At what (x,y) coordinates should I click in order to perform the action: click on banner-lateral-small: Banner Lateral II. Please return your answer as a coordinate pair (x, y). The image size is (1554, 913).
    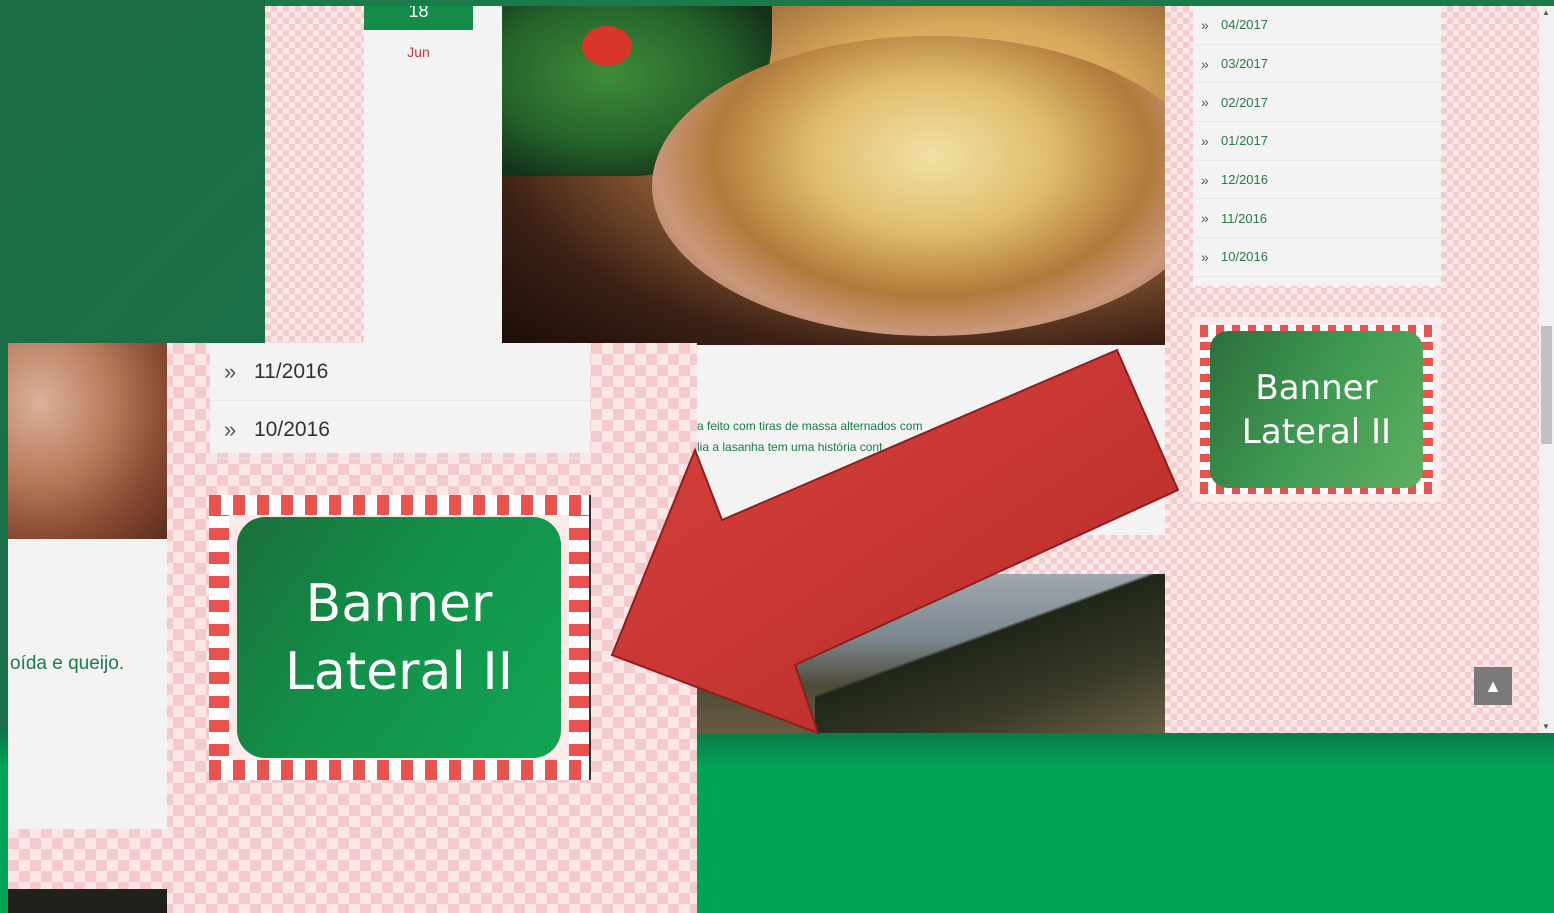
    Looking at the image, I should click on (1316, 409).